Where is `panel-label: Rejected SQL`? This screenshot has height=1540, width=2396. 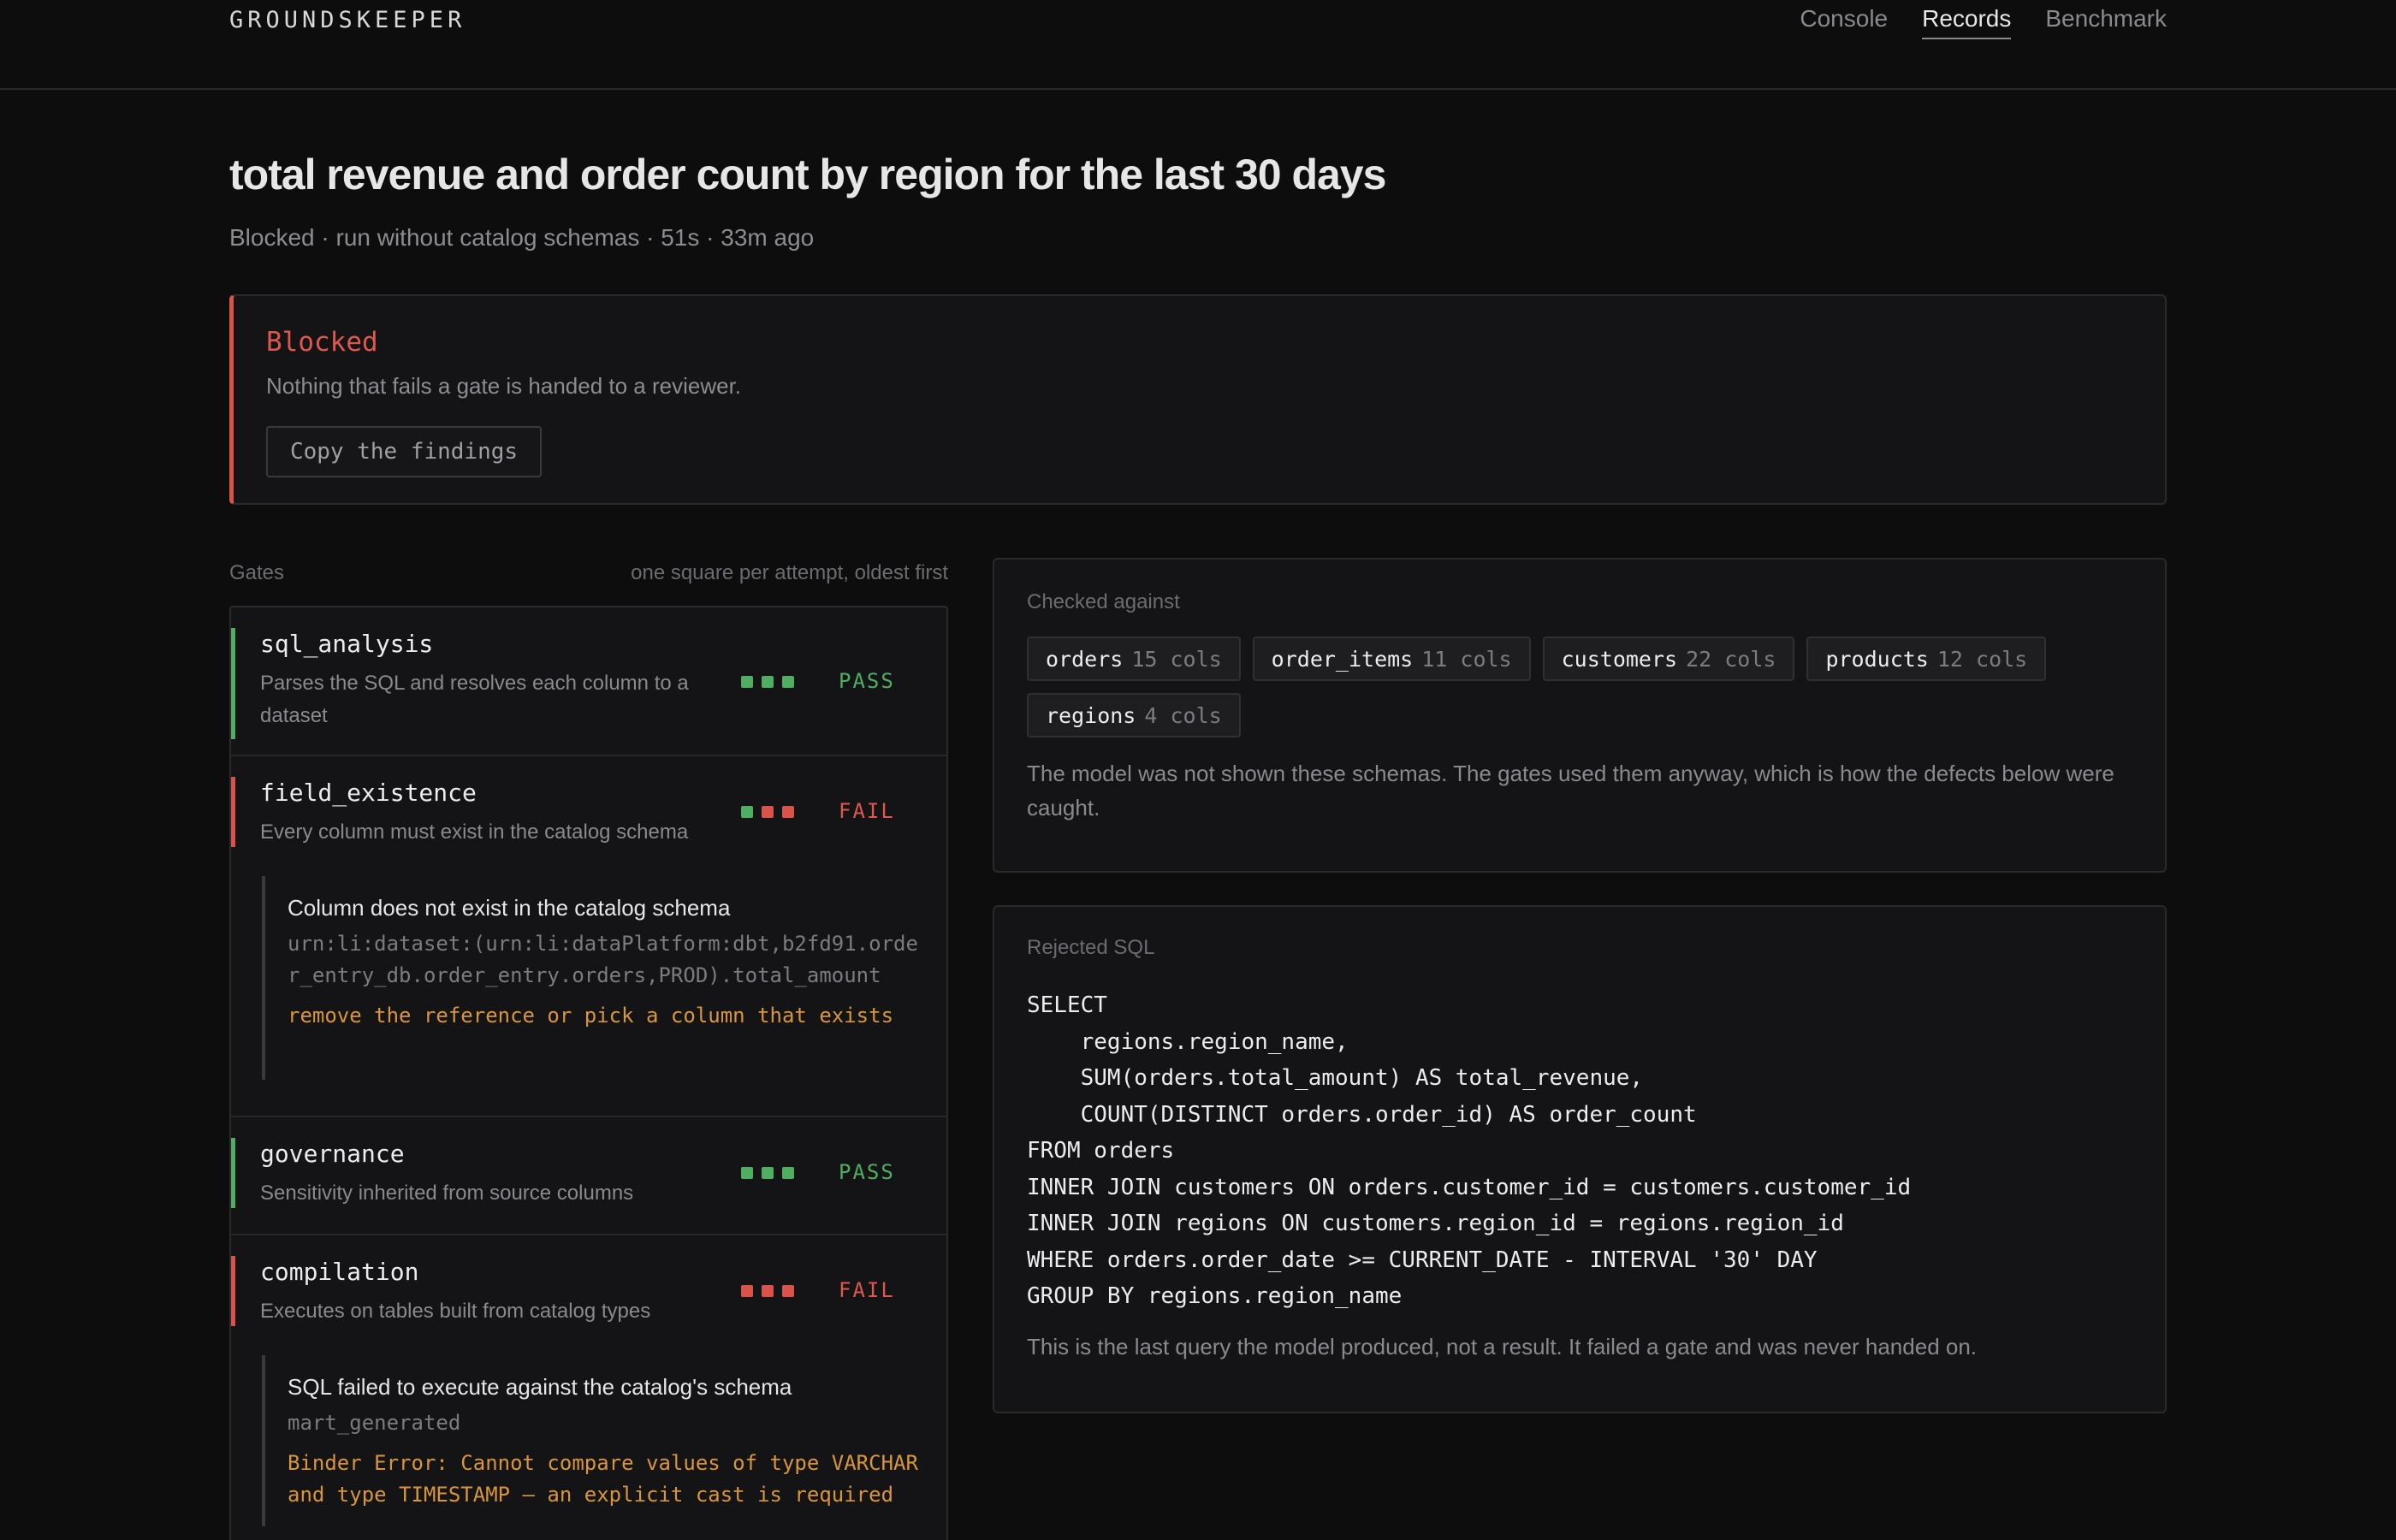
panel-label: Rejected SQL is located at coordinates (1091, 947).